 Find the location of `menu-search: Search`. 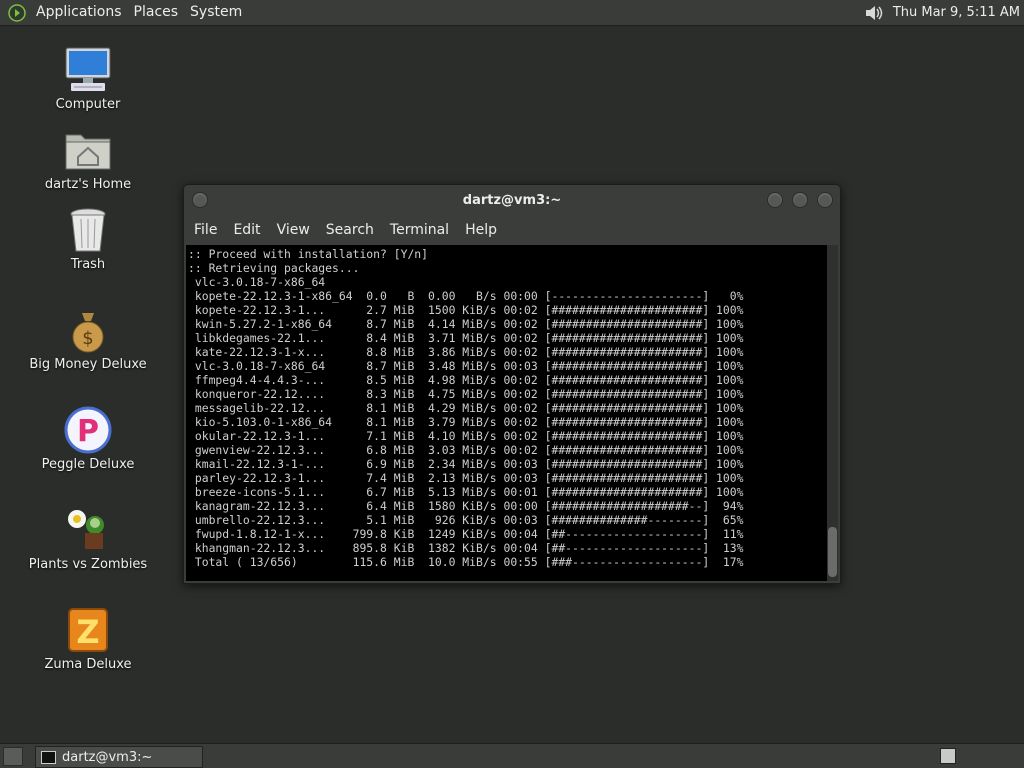

menu-search: Search is located at coordinates (352, 230).